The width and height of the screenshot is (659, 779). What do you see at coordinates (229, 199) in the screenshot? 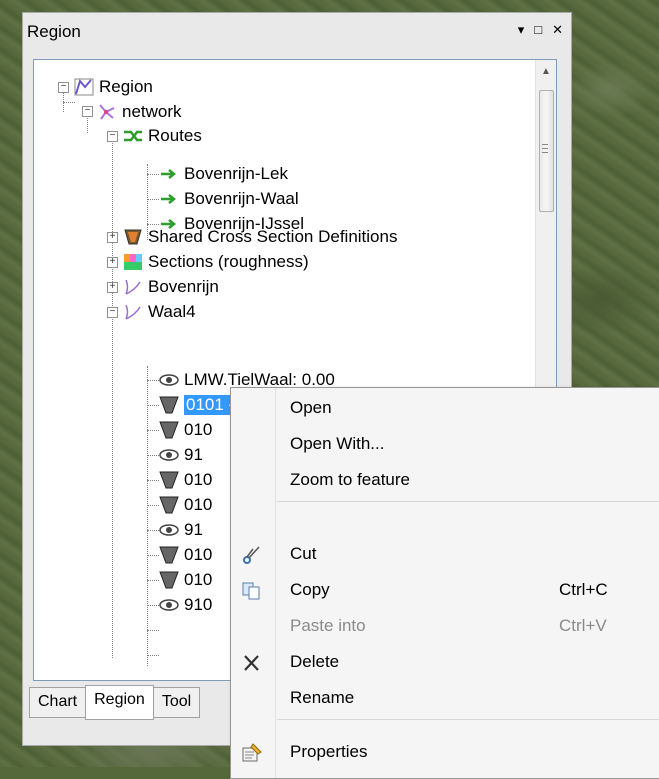
I see `tree-node-route: Bovenrijn-Waal` at bounding box center [229, 199].